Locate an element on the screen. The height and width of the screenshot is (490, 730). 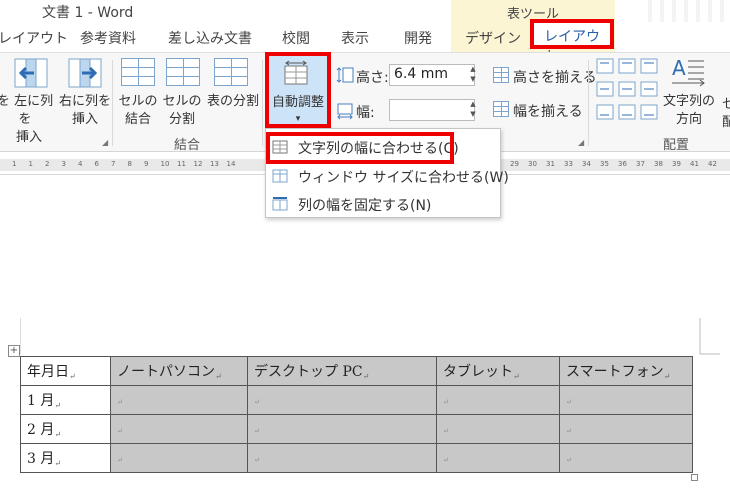
menu-item-label: ウィンドウ サイズに合わせる(W) is located at coordinates (403, 178).